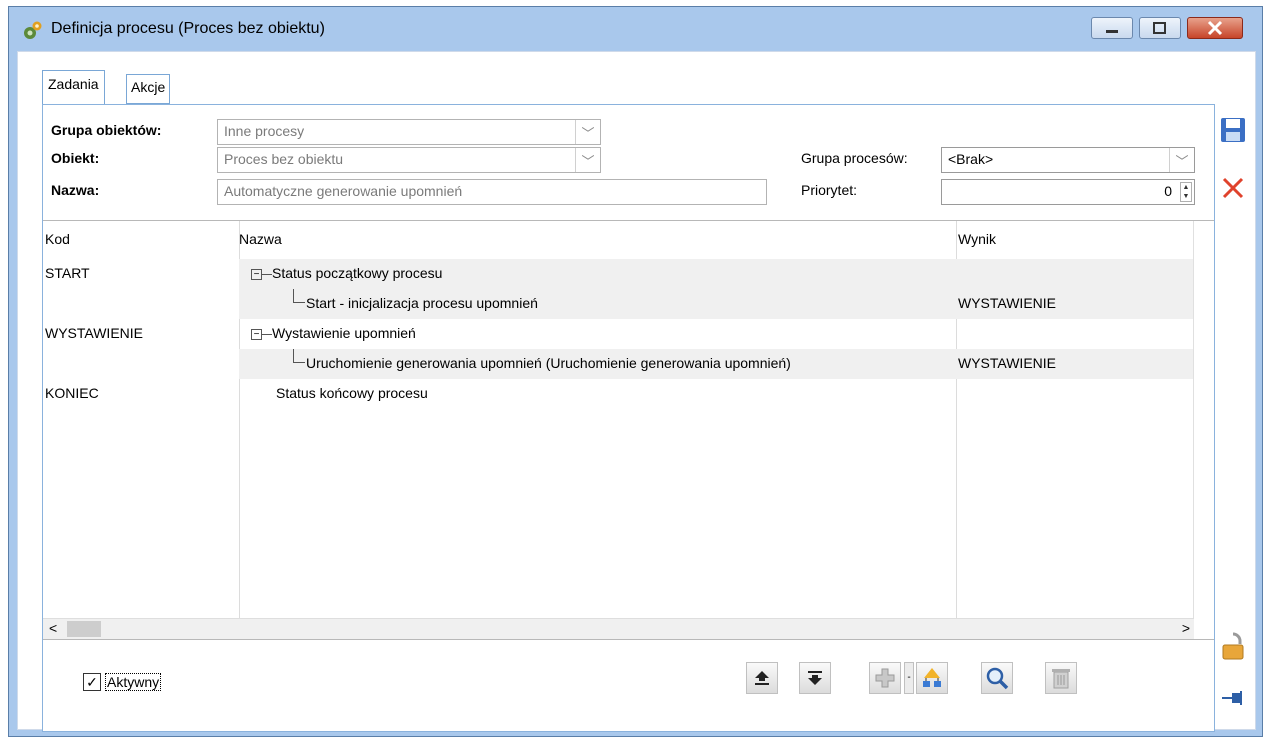 This screenshot has width=1271, height=743. What do you see at coordinates (133, 682) in the screenshot?
I see `aktywny-label: Aktywny` at bounding box center [133, 682].